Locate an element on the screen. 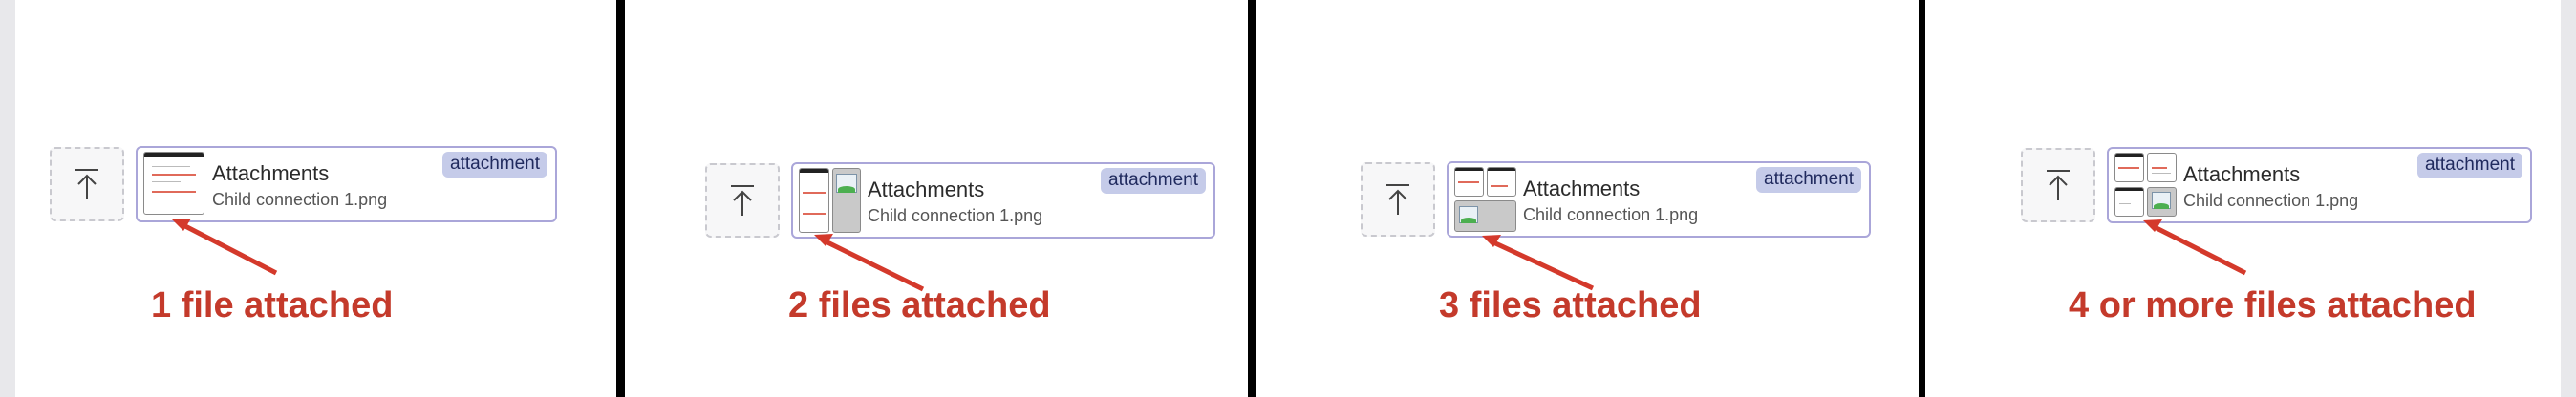 The image size is (2576, 397). caption: 1 file attached is located at coordinates (272, 305).